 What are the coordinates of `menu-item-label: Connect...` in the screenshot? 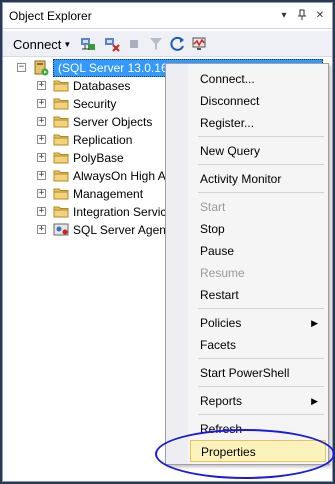 It's located at (227, 79).